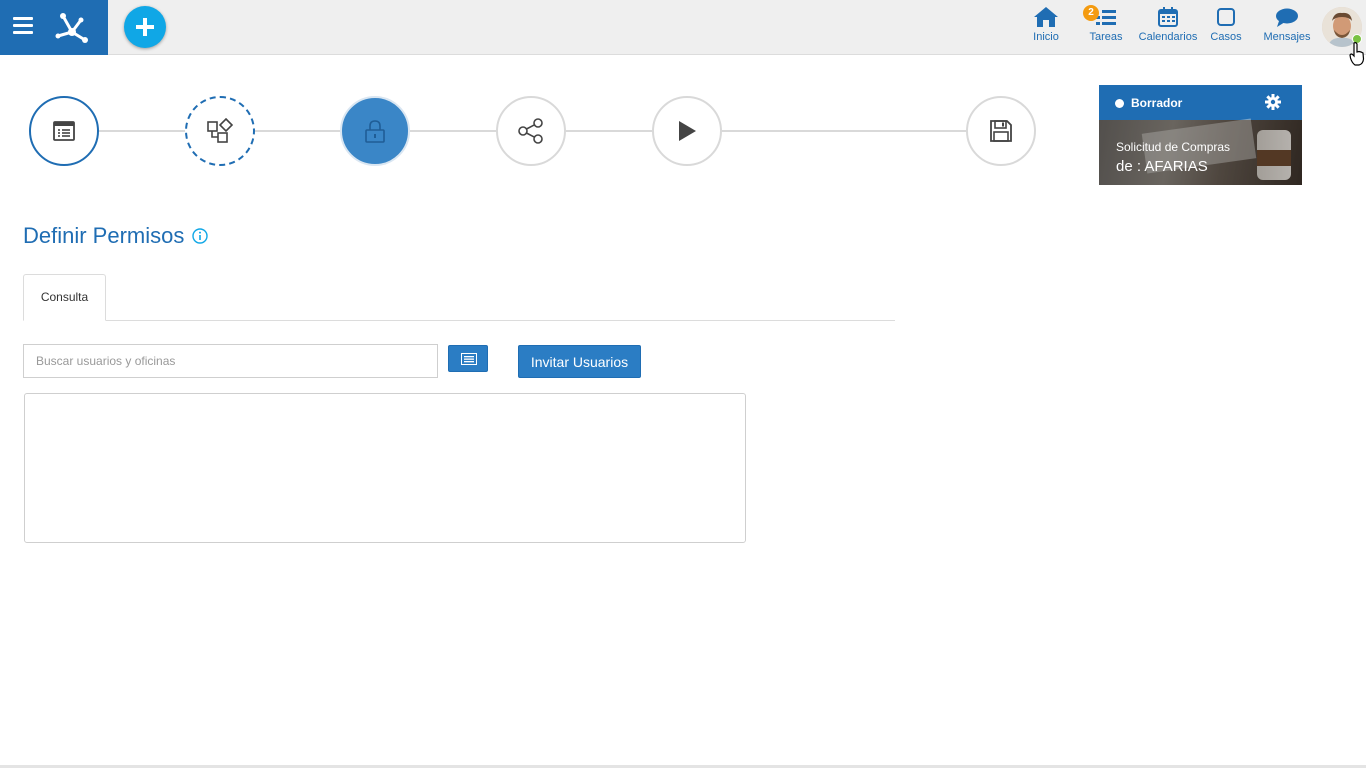 The image size is (1366, 768). What do you see at coordinates (1200, 102) in the screenshot?
I see `card-header: Borrador` at bounding box center [1200, 102].